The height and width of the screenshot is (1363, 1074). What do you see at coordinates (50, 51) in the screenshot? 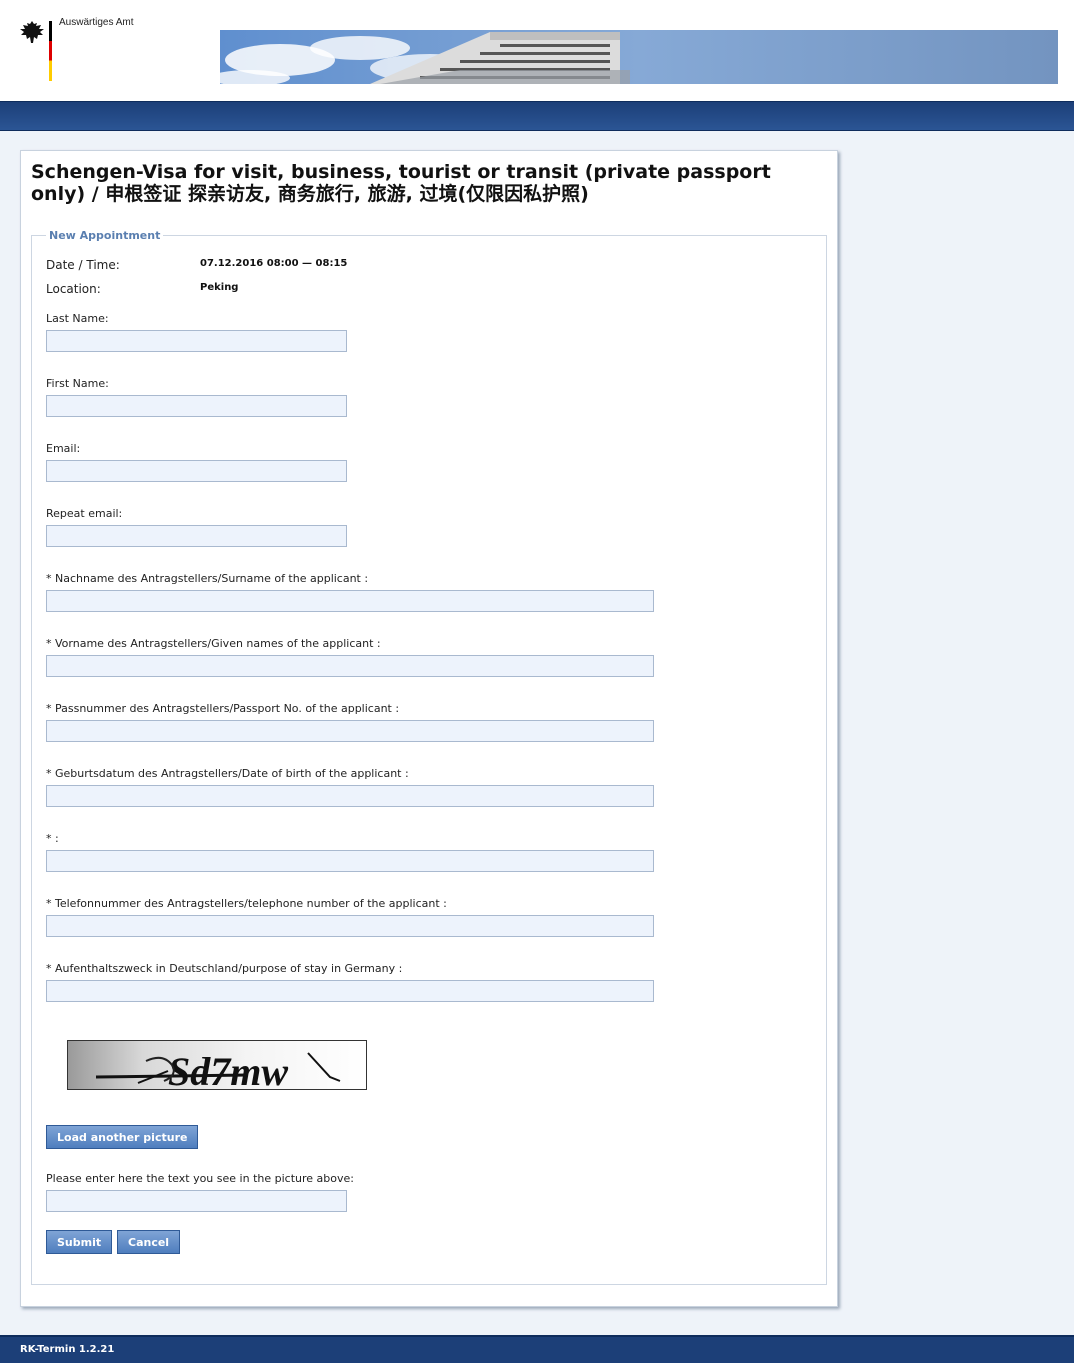
I see `flag-stripe` at bounding box center [50, 51].